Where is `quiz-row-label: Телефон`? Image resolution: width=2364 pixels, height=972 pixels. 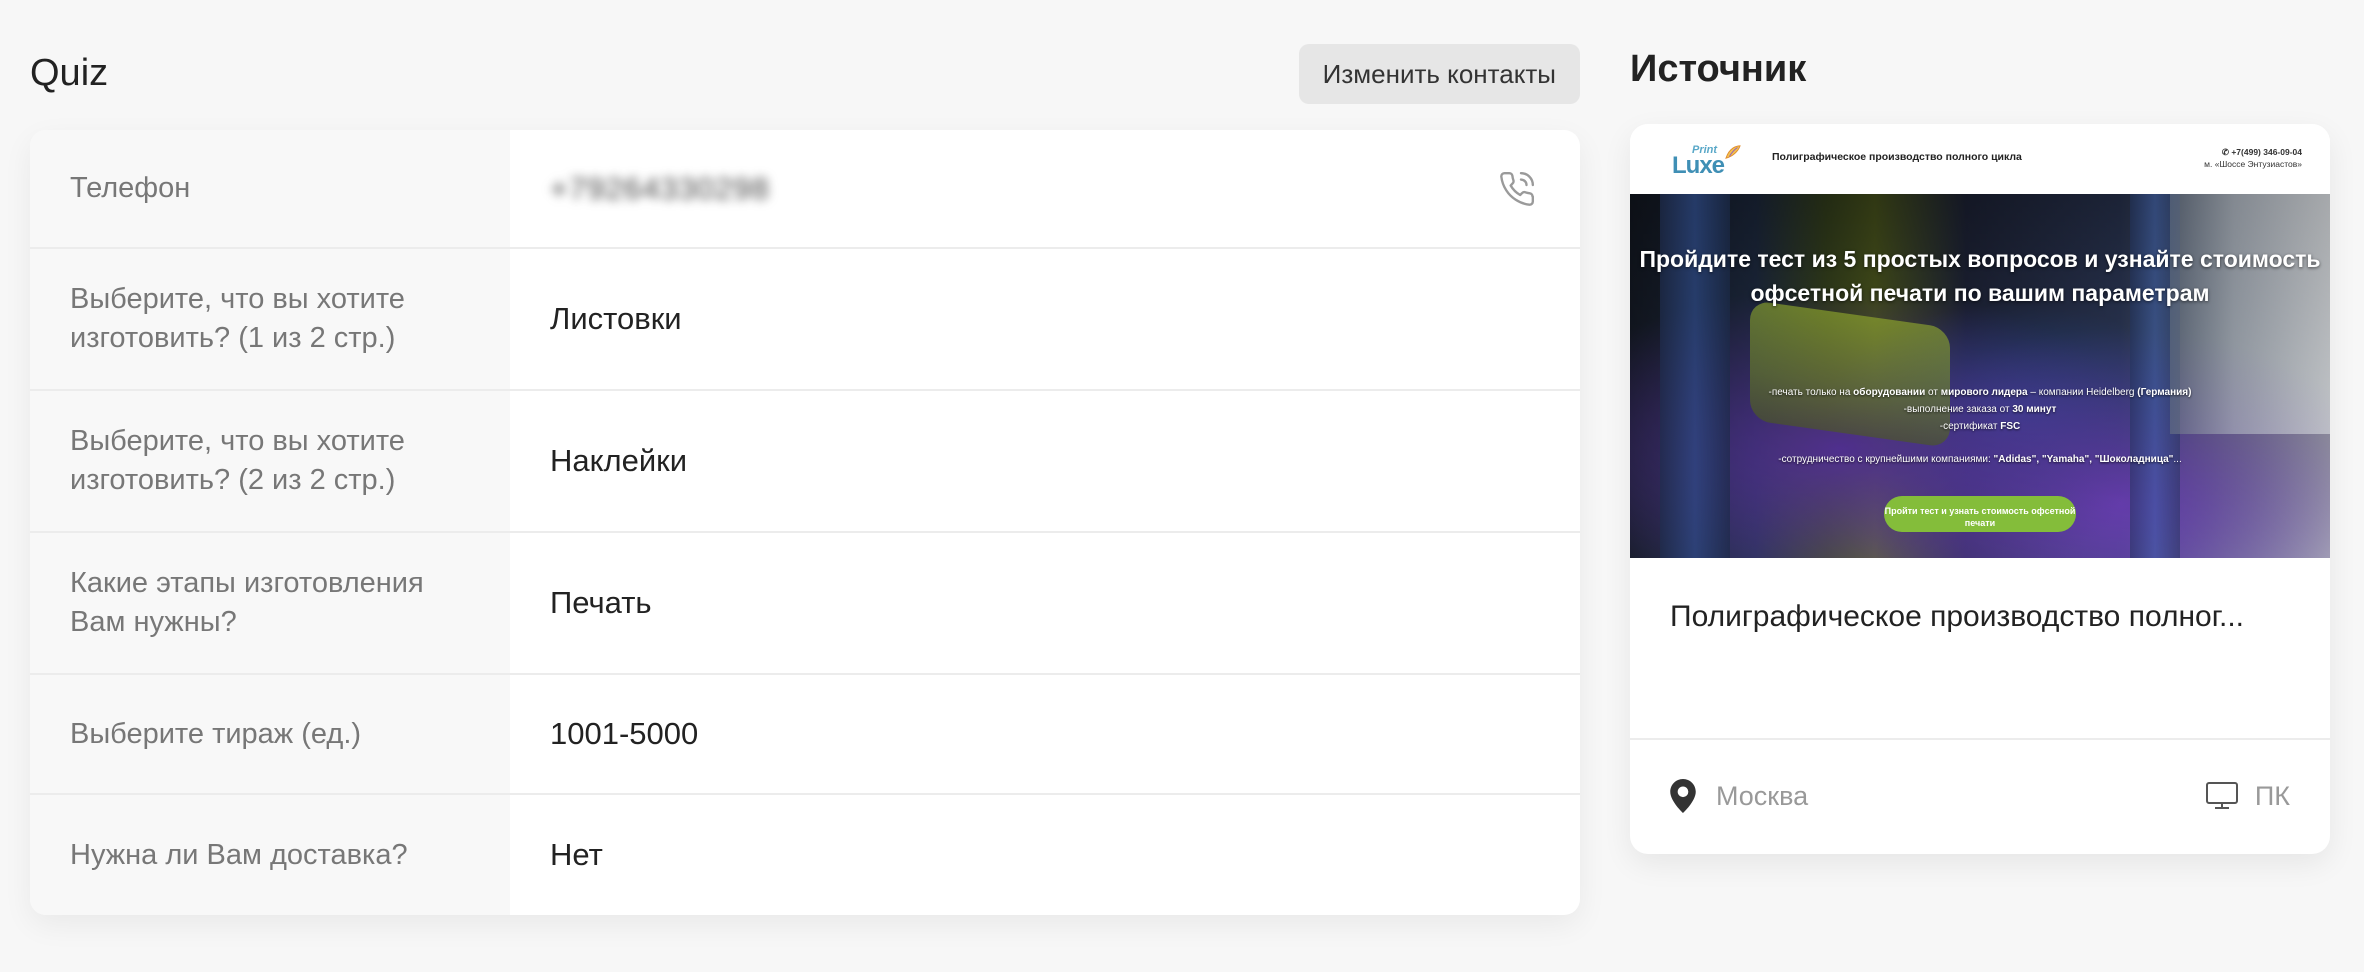 quiz-row-label: Телефон is located at coordinates (270, 188).